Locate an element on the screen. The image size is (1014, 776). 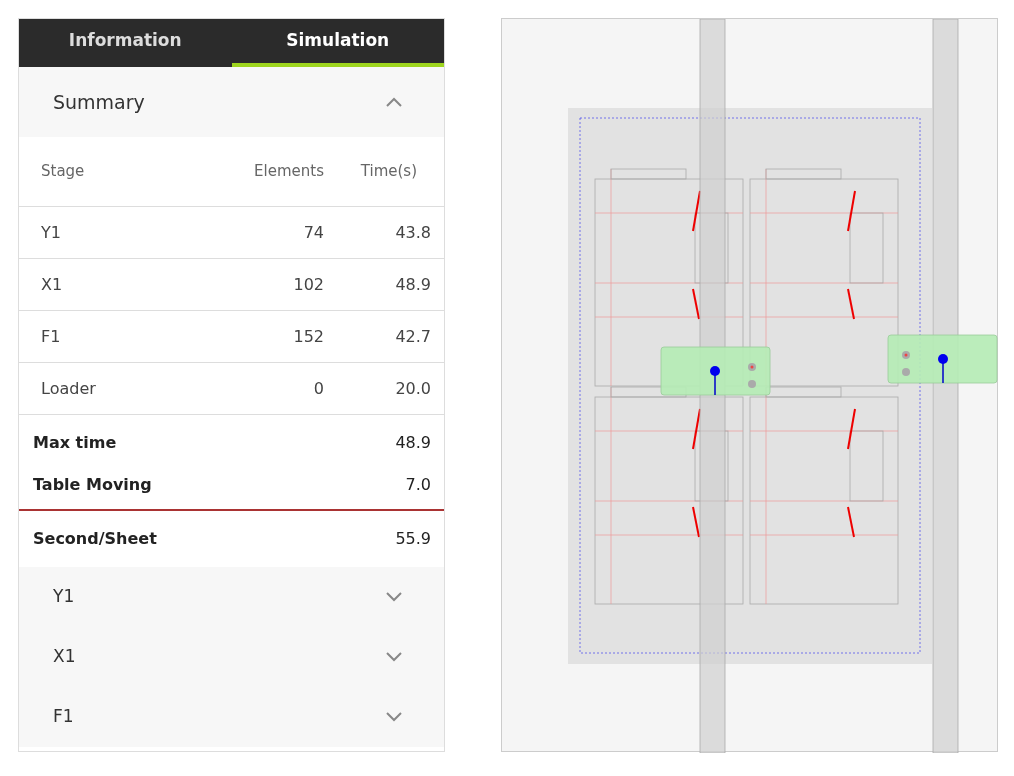
table-cell-text: 43.8 is located at coordinates (412, 232).